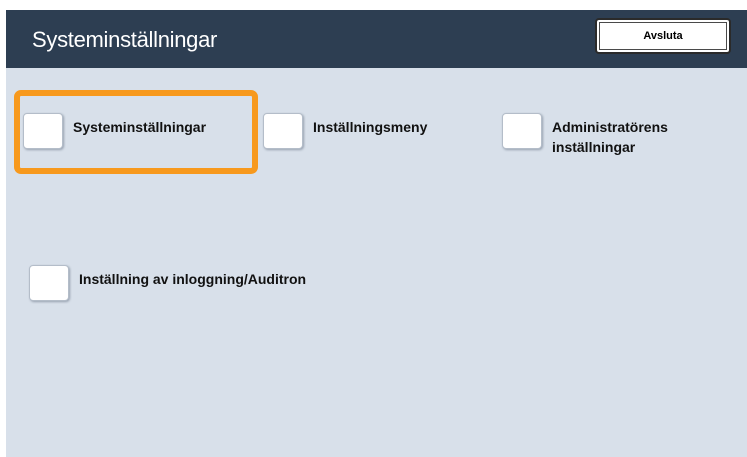 This screenshot has height=457, width=747. Describe the element at coordinates (370, 127) in the screenshot. I see `option-label: Inställningsmeny` at that location.